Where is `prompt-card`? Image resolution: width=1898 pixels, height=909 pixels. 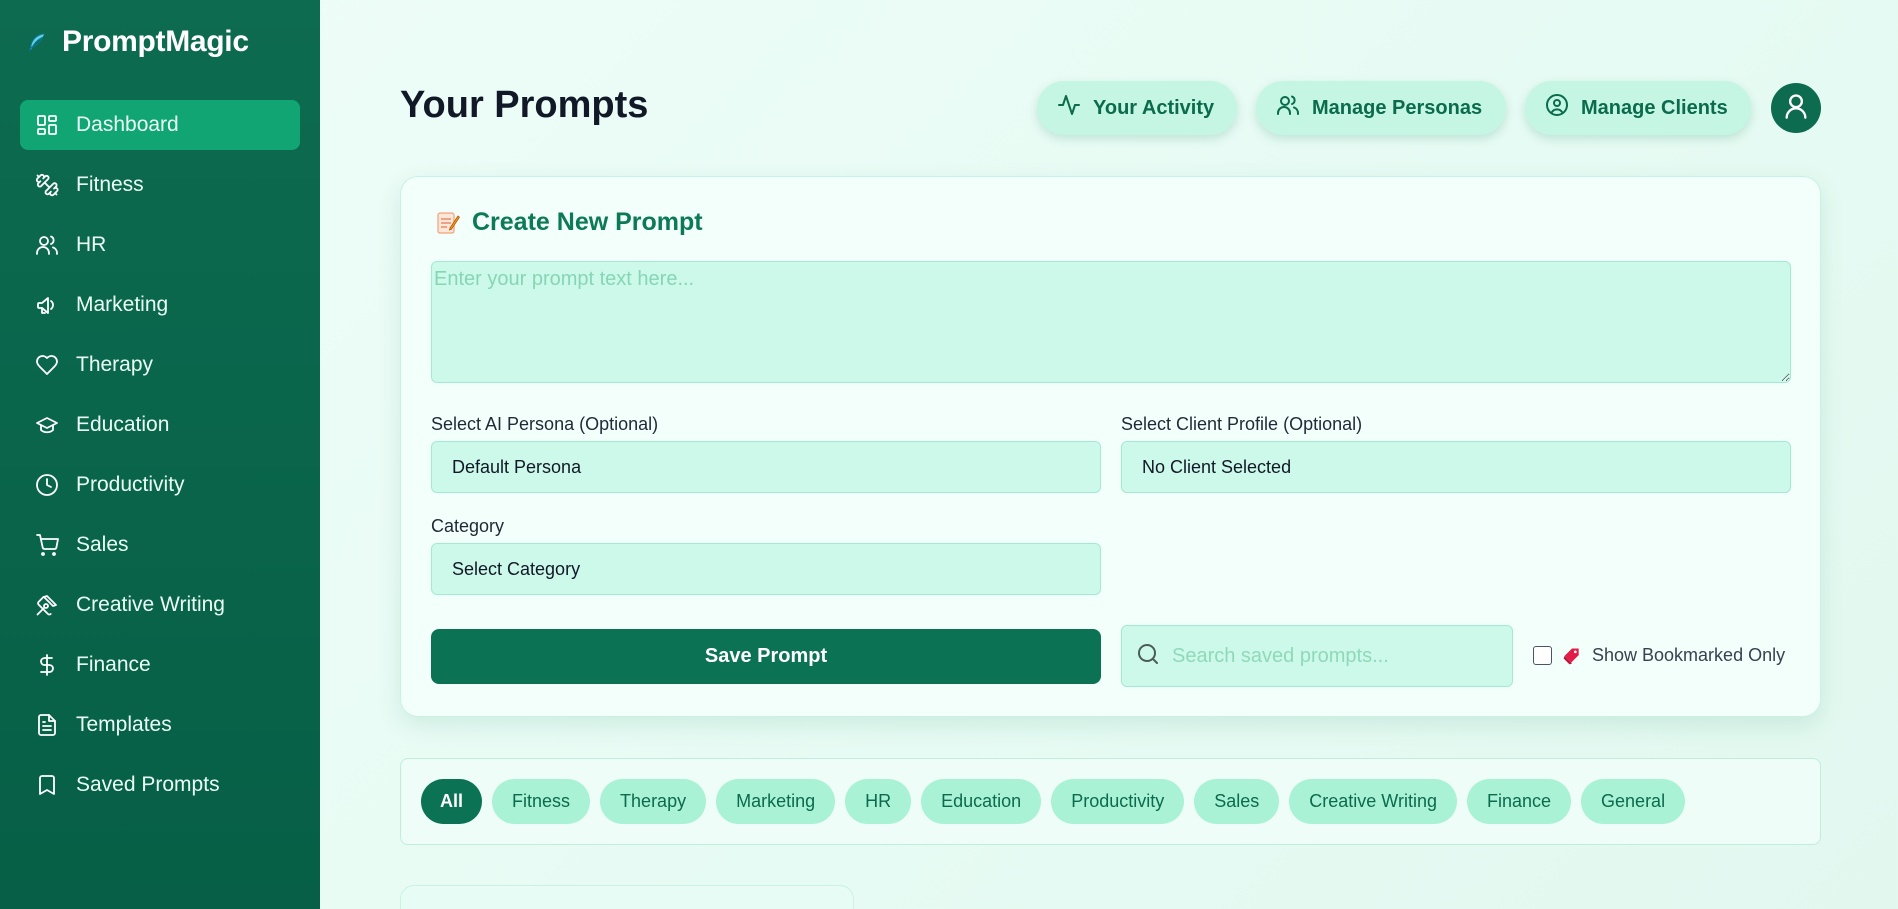
prompt-card is located at coordinates (627, 897).